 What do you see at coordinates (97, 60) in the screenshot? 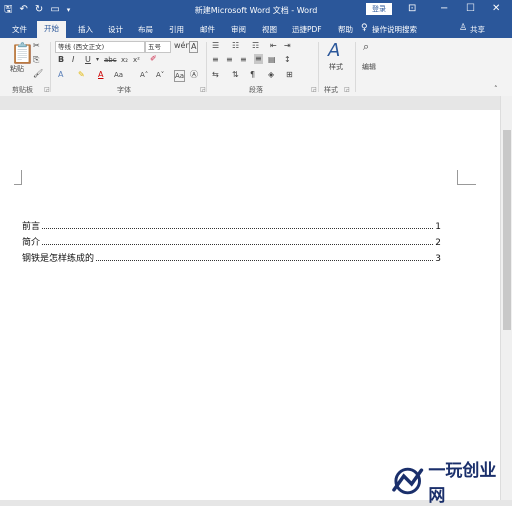
I see `dropdown-arrow-icon: ▾` at bounding box center [97, 60].